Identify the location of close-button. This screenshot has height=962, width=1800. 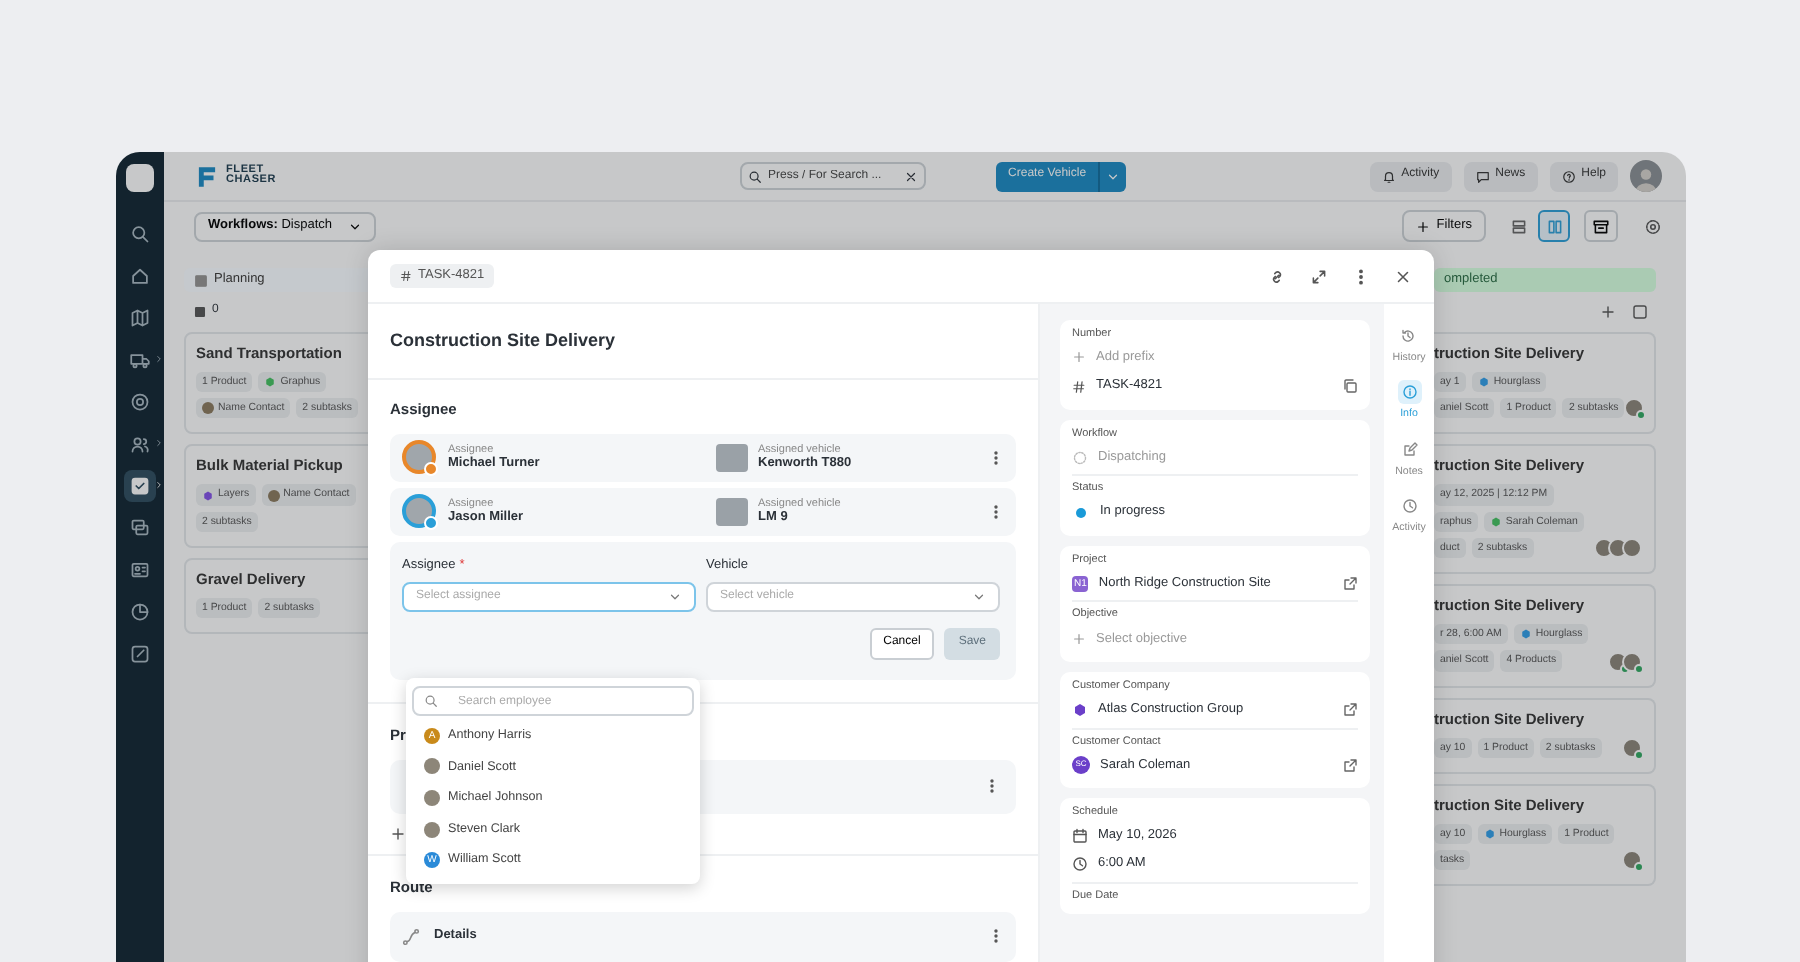
(1403, 276).